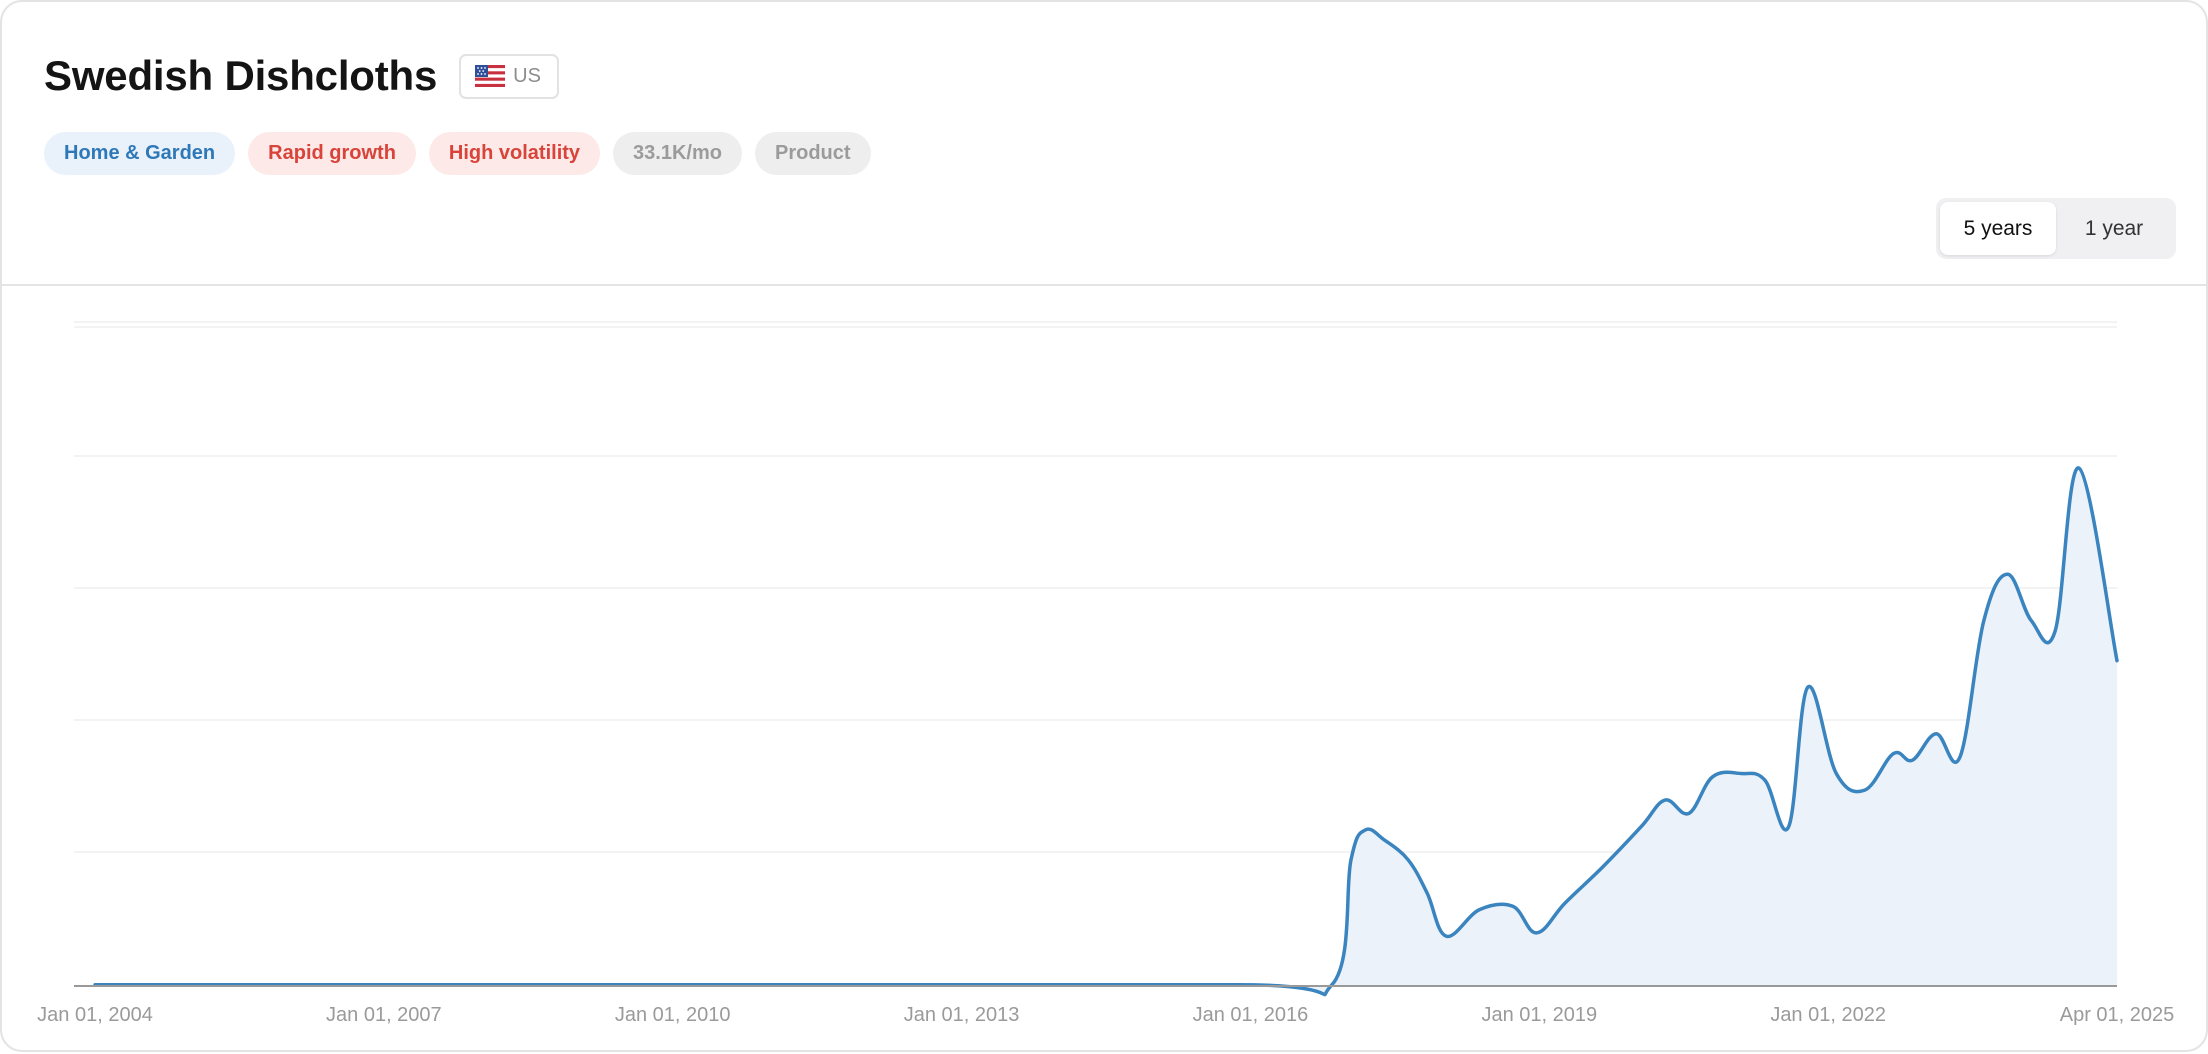  I want to click on x-tick-label: Apr 01, 2025, so click(2117, 1015).